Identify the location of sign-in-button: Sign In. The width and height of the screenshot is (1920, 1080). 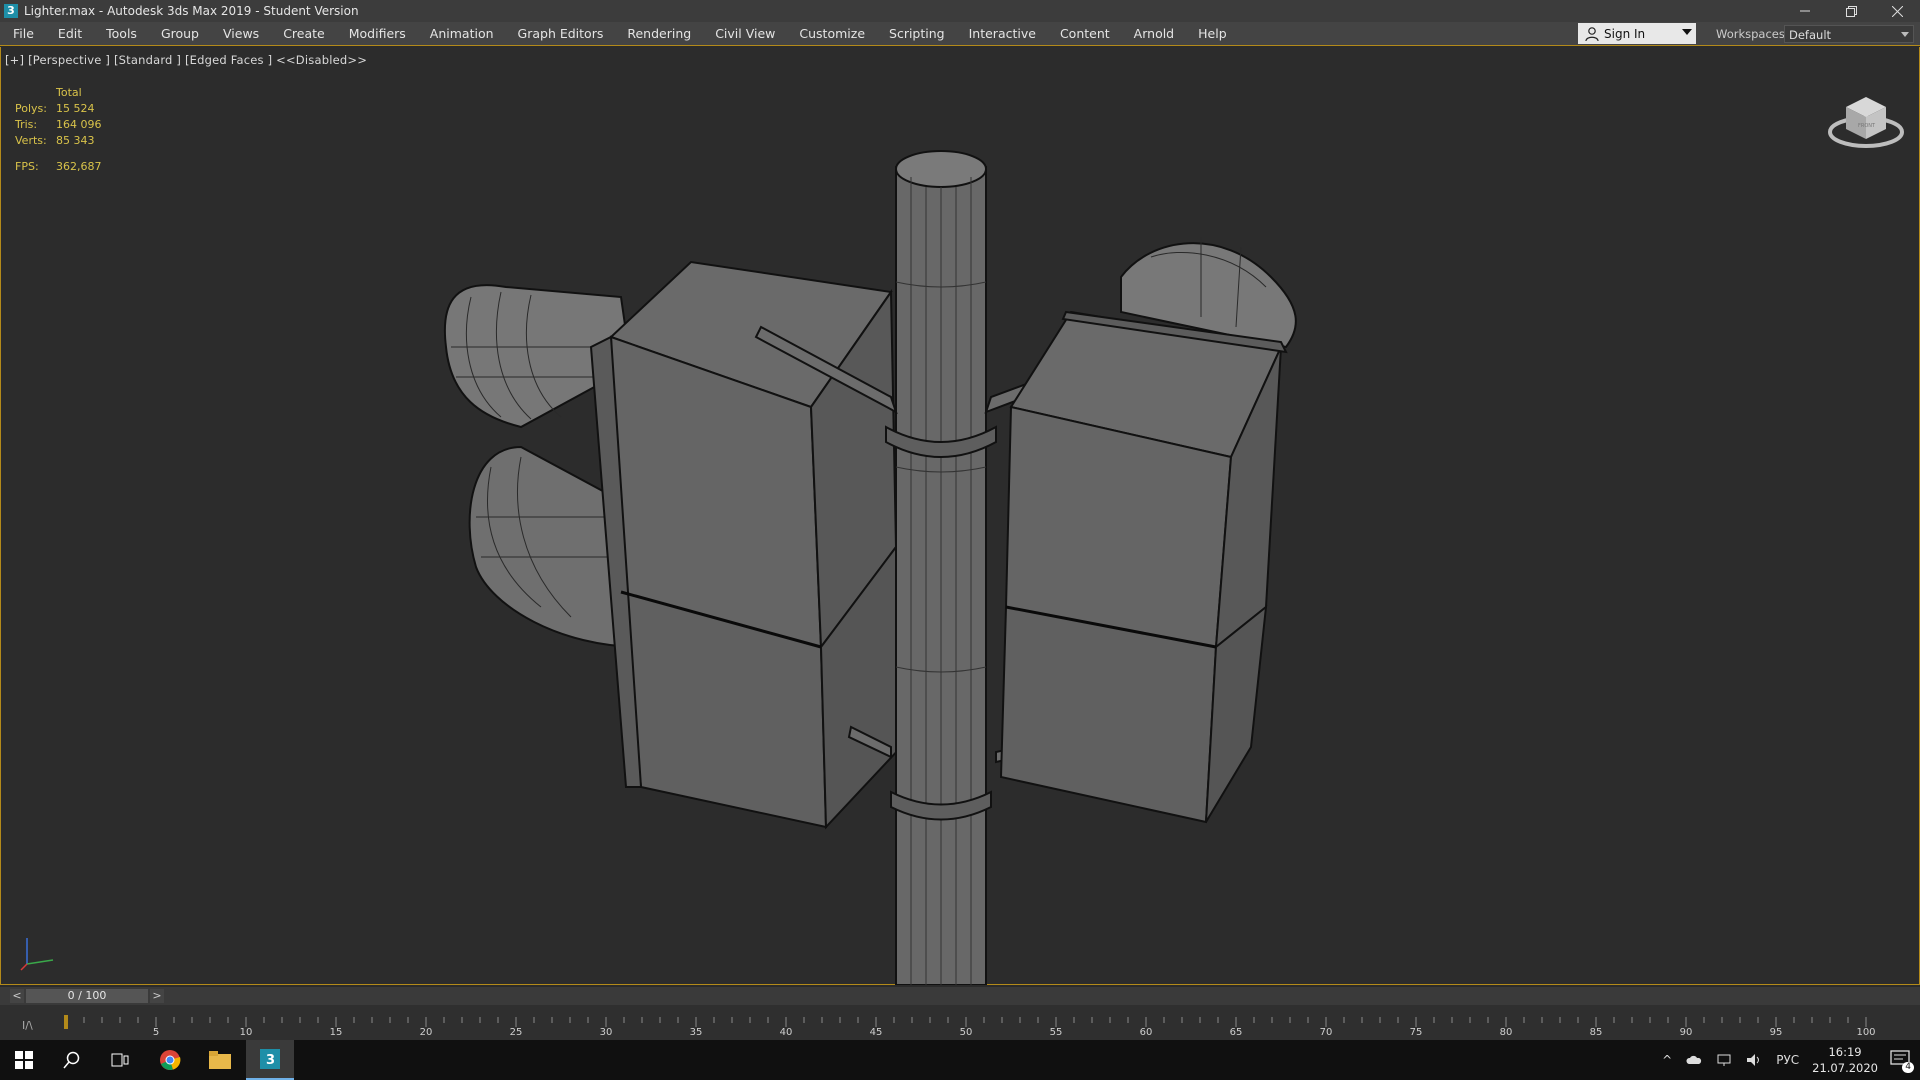
(1637, 33).